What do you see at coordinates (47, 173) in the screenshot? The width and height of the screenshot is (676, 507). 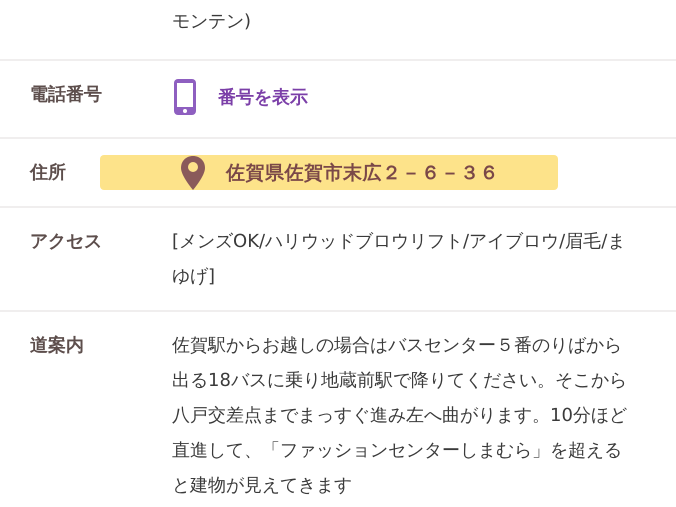 I see `field-label: 住所` at bounding box center [47, 173].